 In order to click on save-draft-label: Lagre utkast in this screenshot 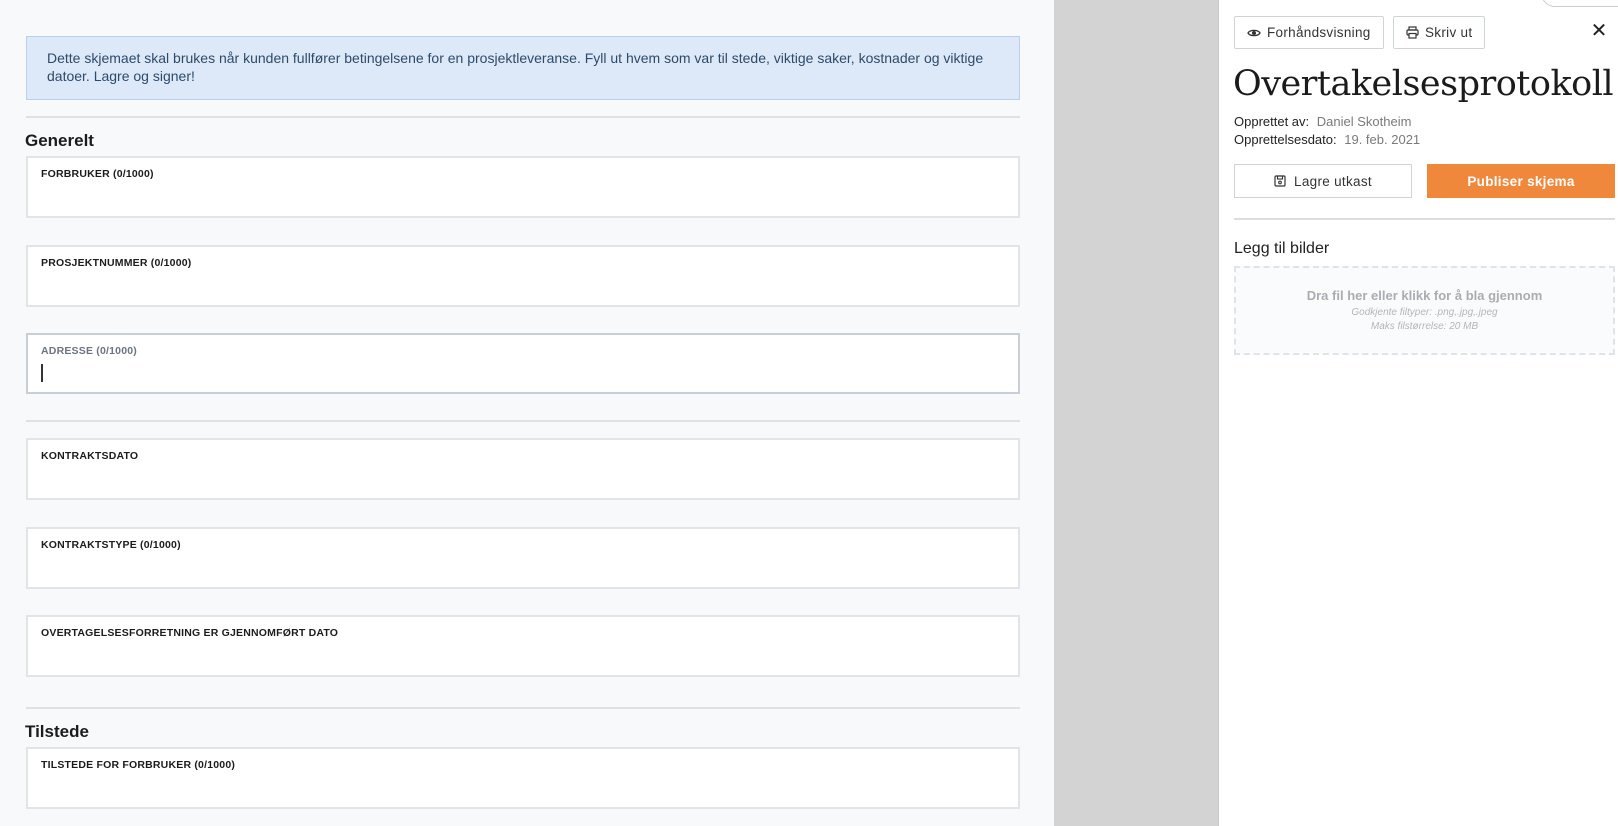, I will do `click(1333, 181)`.